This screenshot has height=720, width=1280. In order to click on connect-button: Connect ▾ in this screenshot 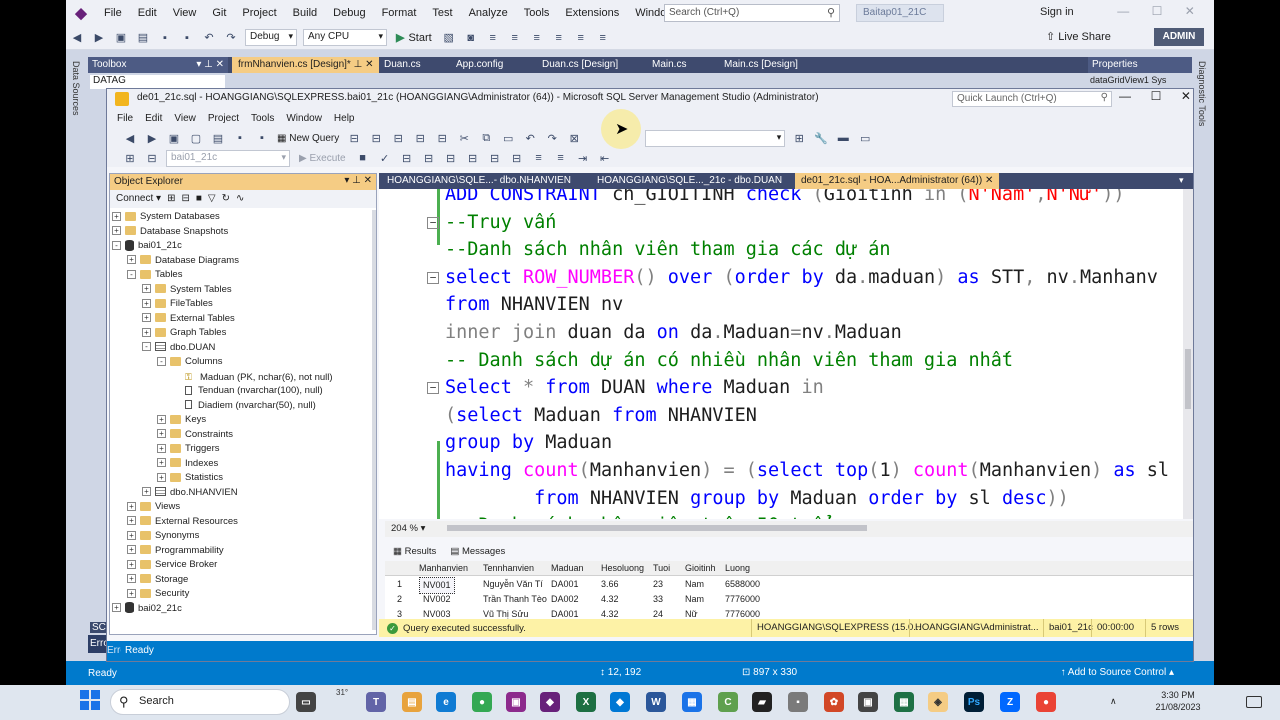, I will do `click(138, 199)`.